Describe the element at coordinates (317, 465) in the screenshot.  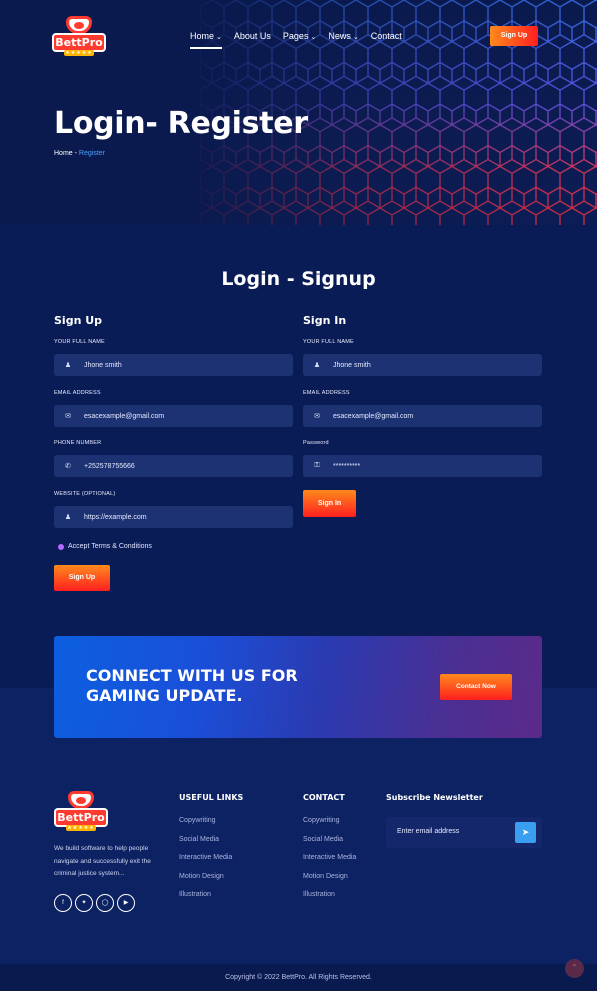
I see `key-icon: ⚿` at that location.